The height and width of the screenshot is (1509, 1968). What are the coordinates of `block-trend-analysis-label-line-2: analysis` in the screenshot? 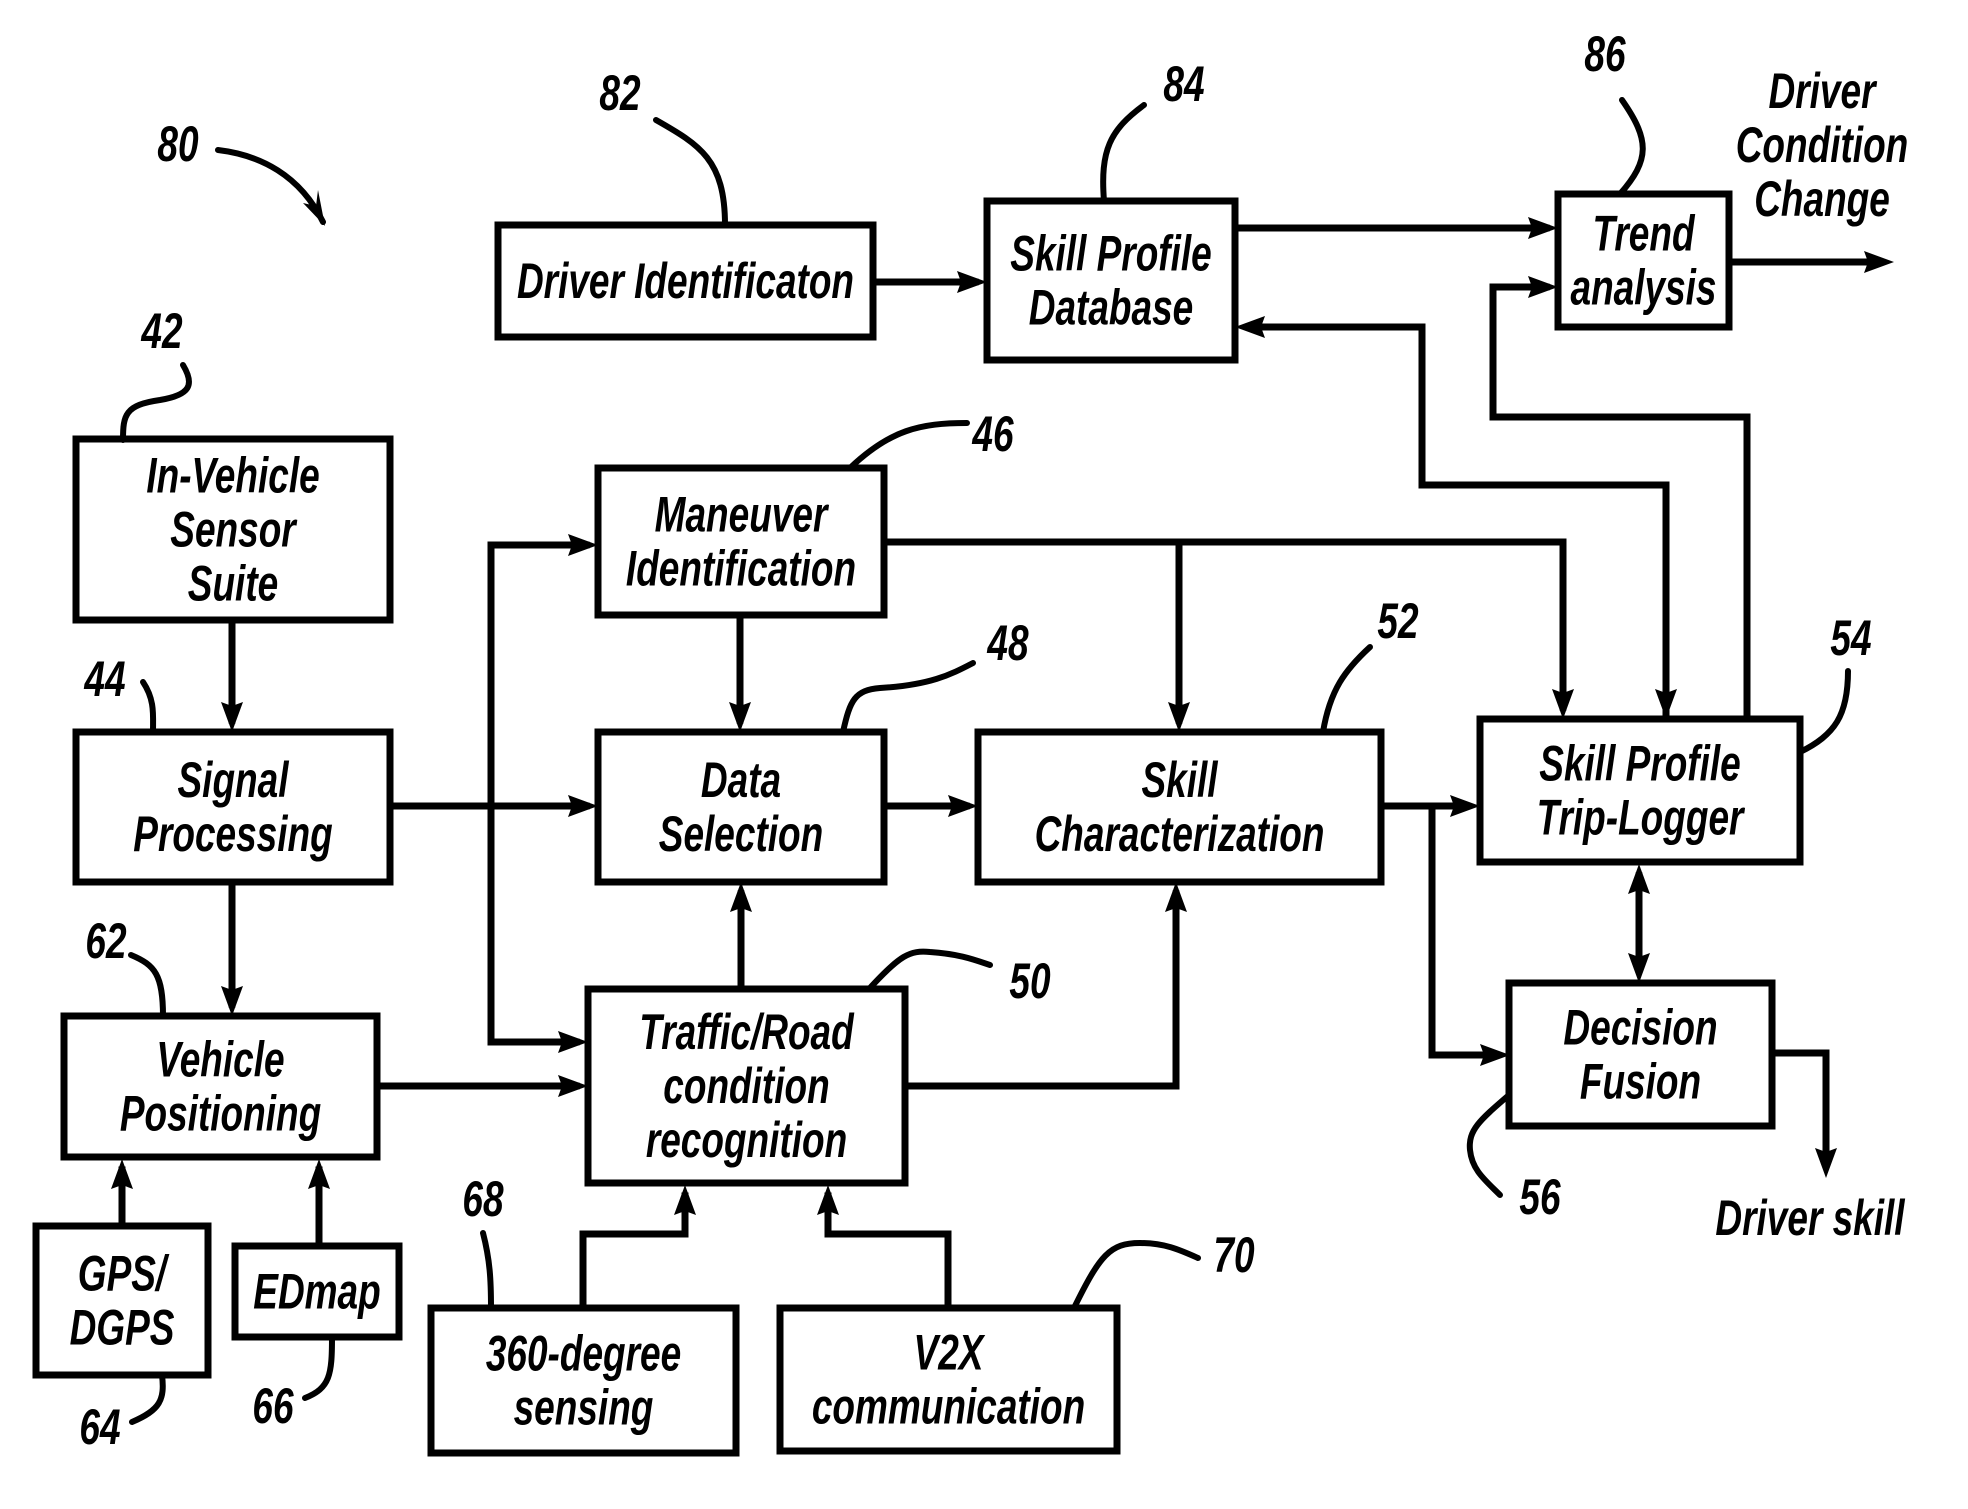 It's located at (1643, 288).